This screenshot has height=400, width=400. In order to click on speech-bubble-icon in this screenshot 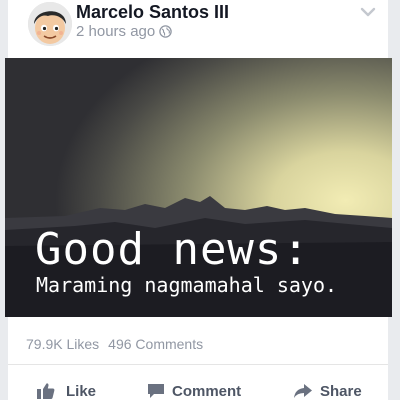, I will do `click(156, 391)`.